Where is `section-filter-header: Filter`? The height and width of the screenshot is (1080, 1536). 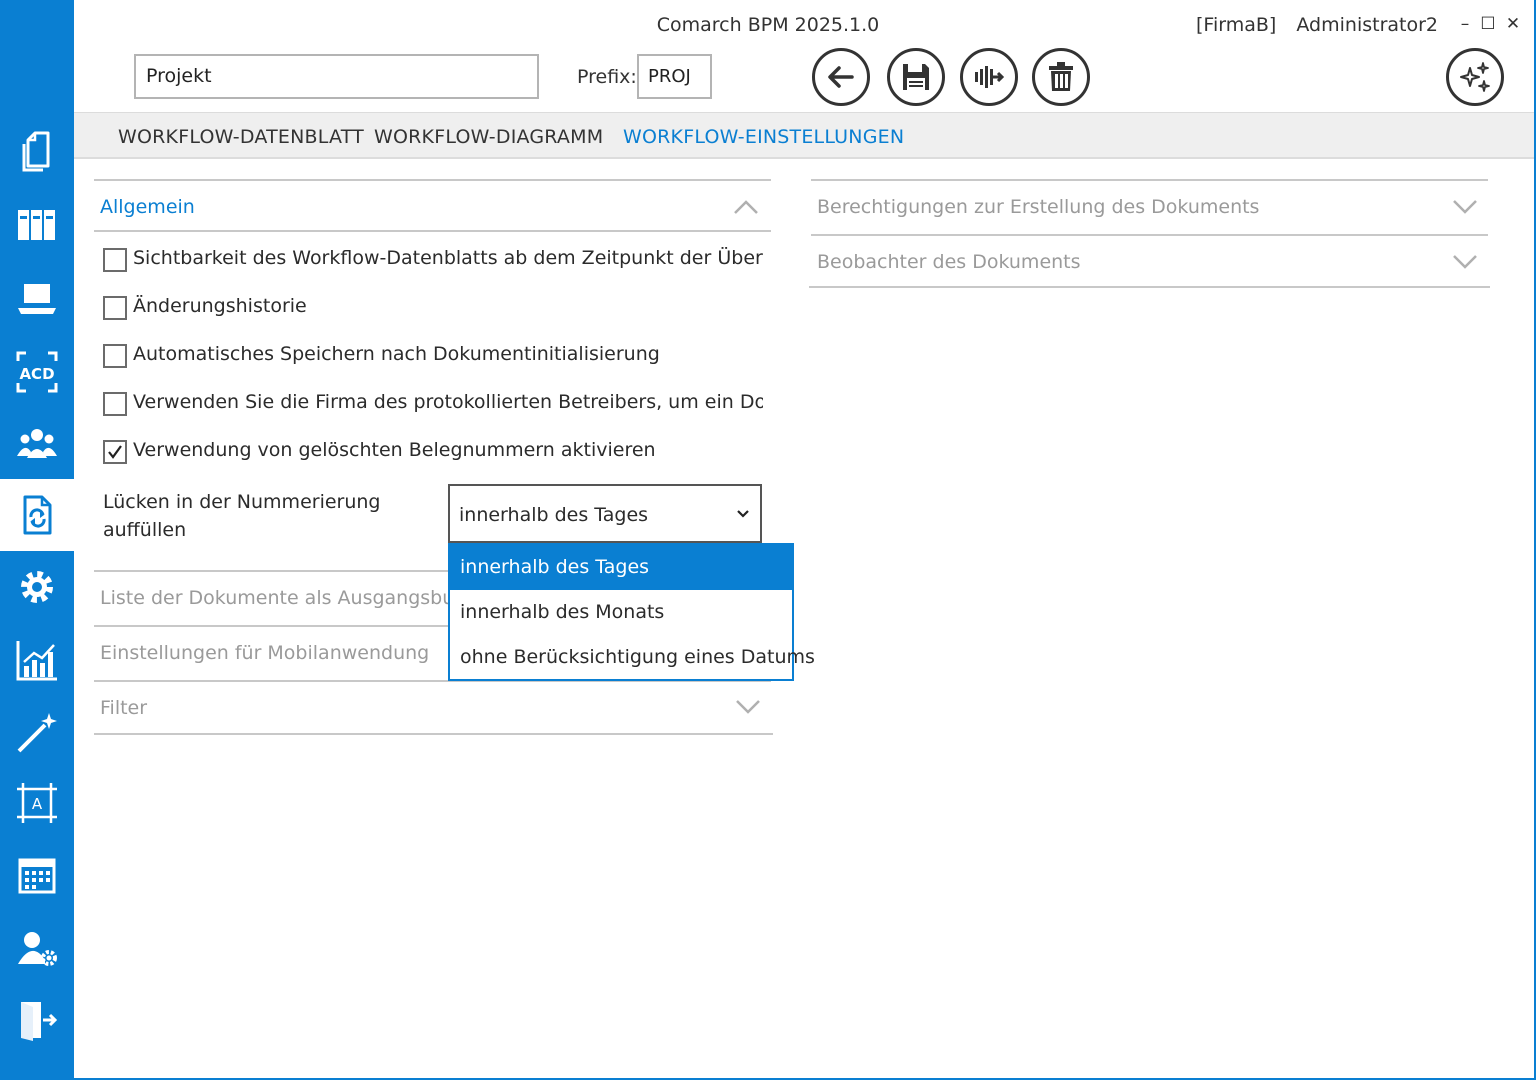
section-filter-header: Filter is located at coordinates (123, 708).